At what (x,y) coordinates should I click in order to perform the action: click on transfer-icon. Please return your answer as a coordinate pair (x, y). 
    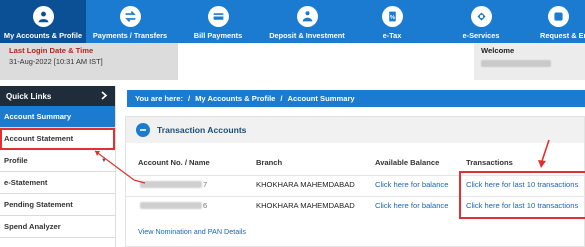
    Looking at the image, I should click on (130, 16).